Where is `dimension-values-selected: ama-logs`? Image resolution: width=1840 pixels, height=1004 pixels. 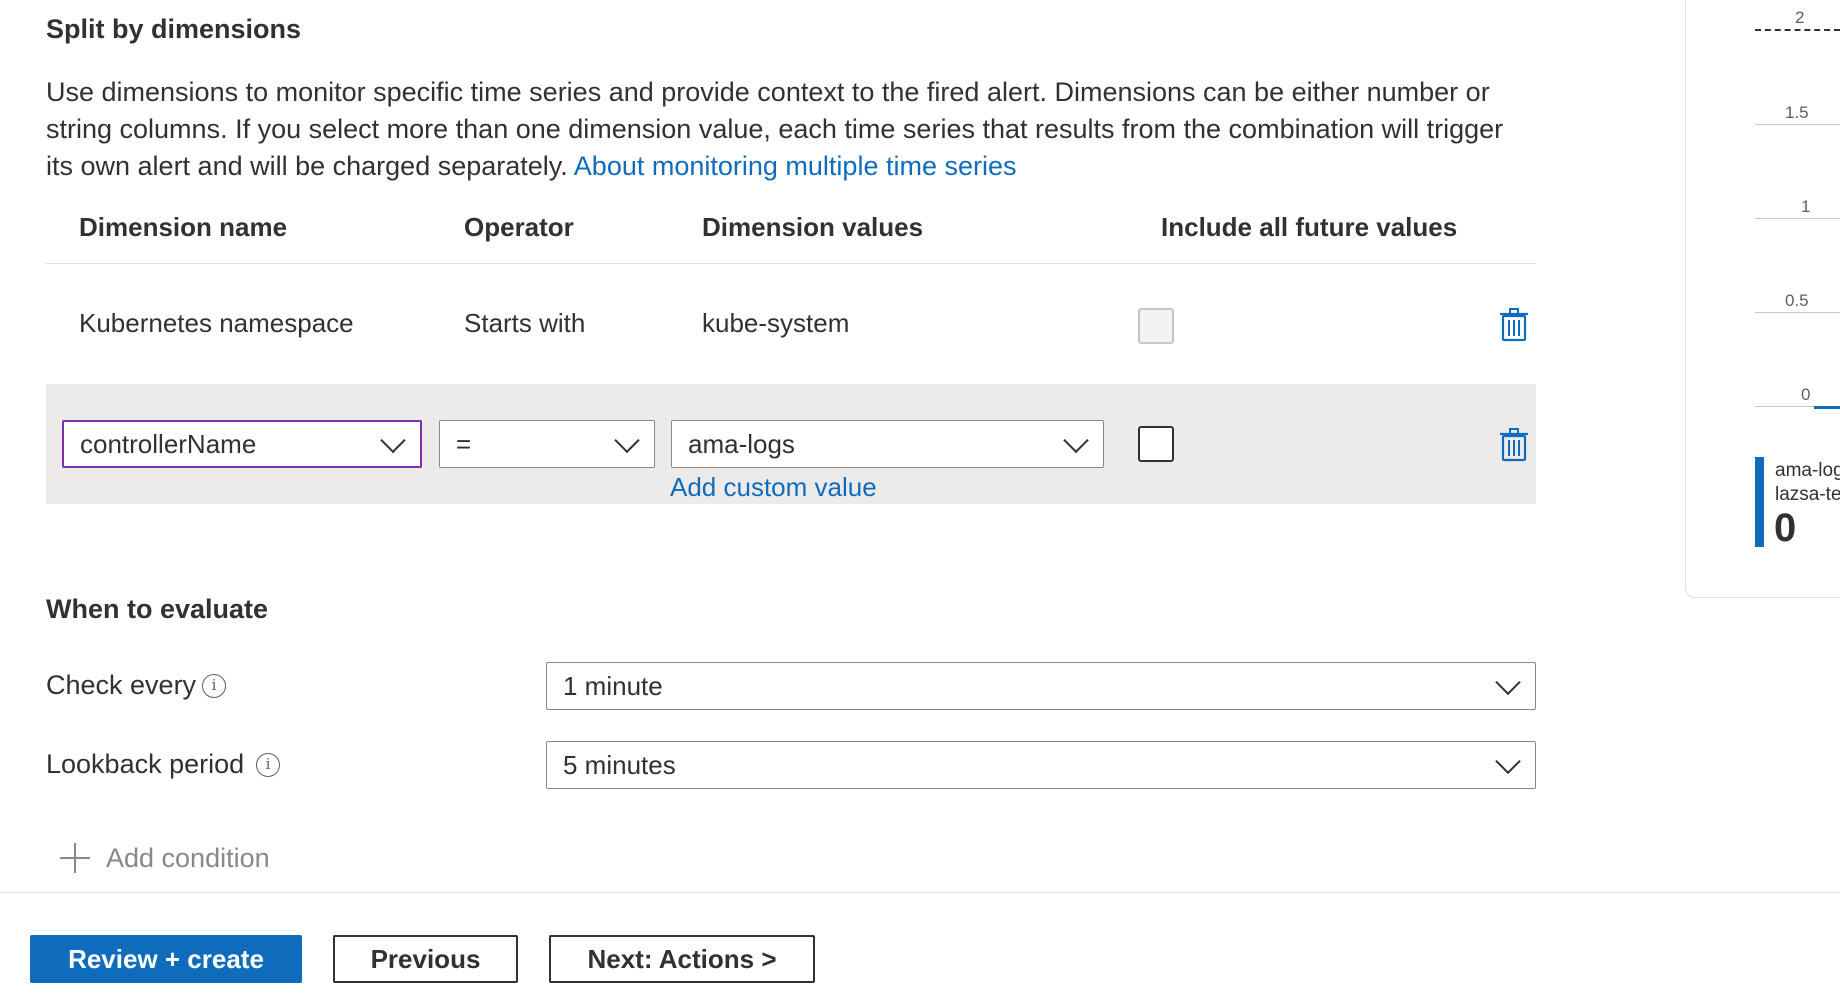
dimension-values-selected: ama-logs is located at coordinates (741, 443).